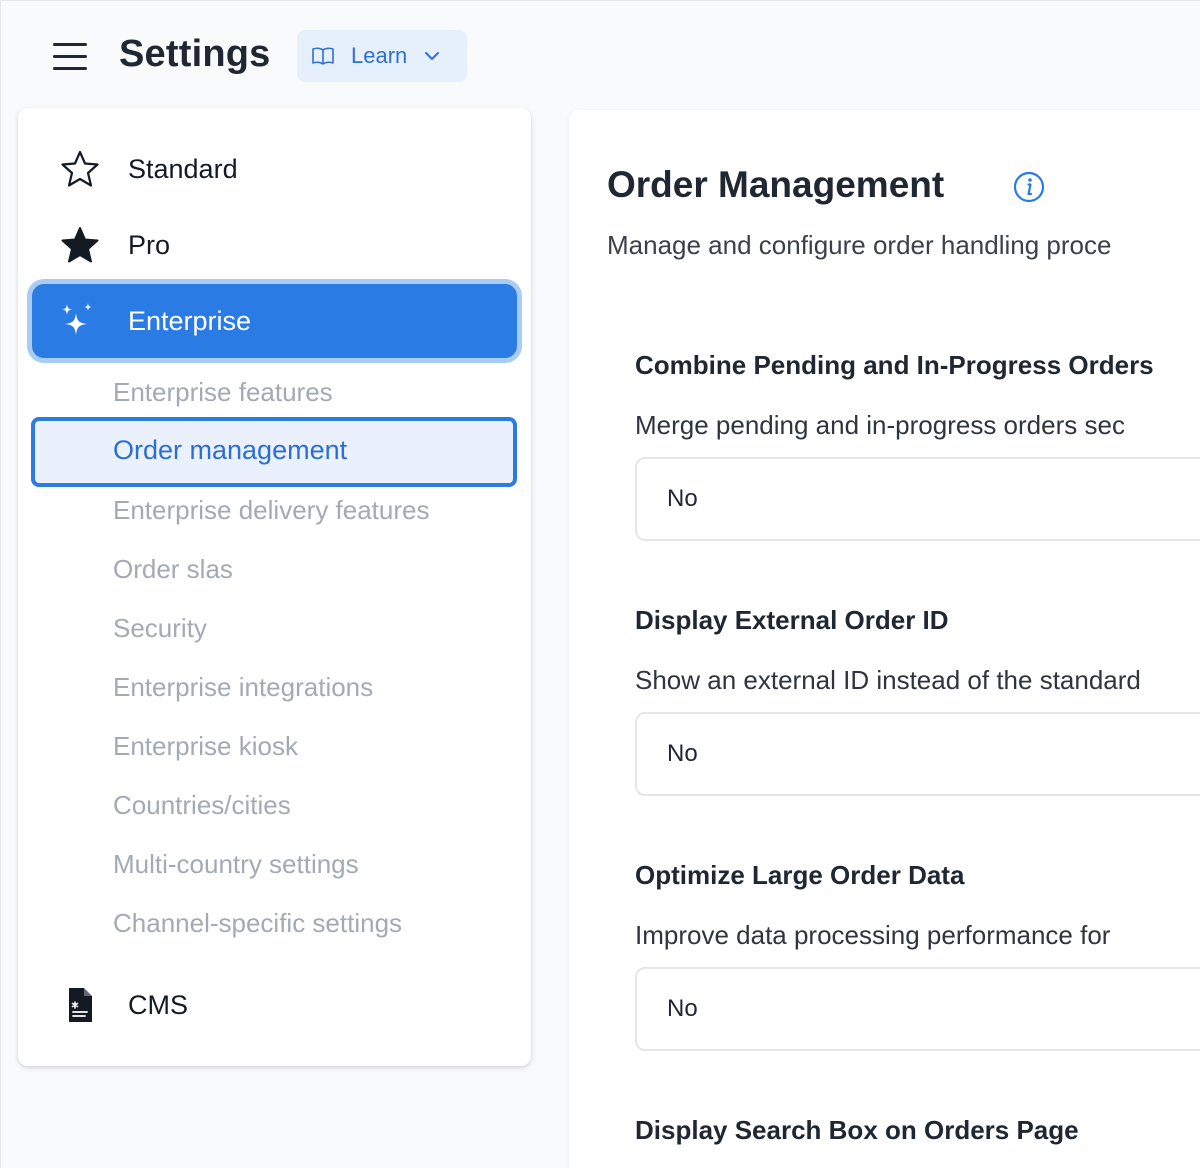  I want to click on info-icon, so click(1029, 187).